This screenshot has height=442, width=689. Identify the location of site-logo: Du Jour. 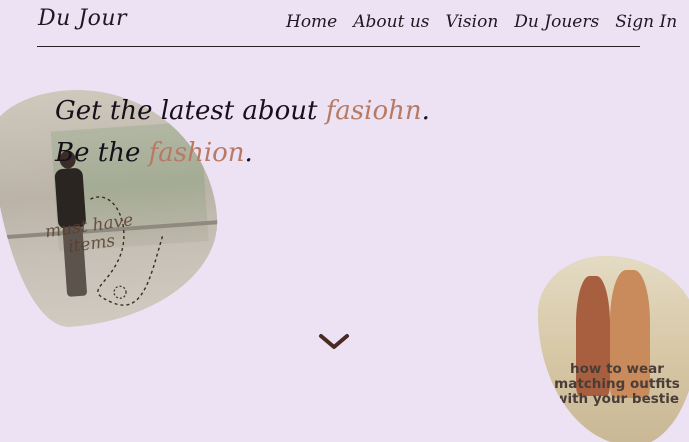
(82, 18).